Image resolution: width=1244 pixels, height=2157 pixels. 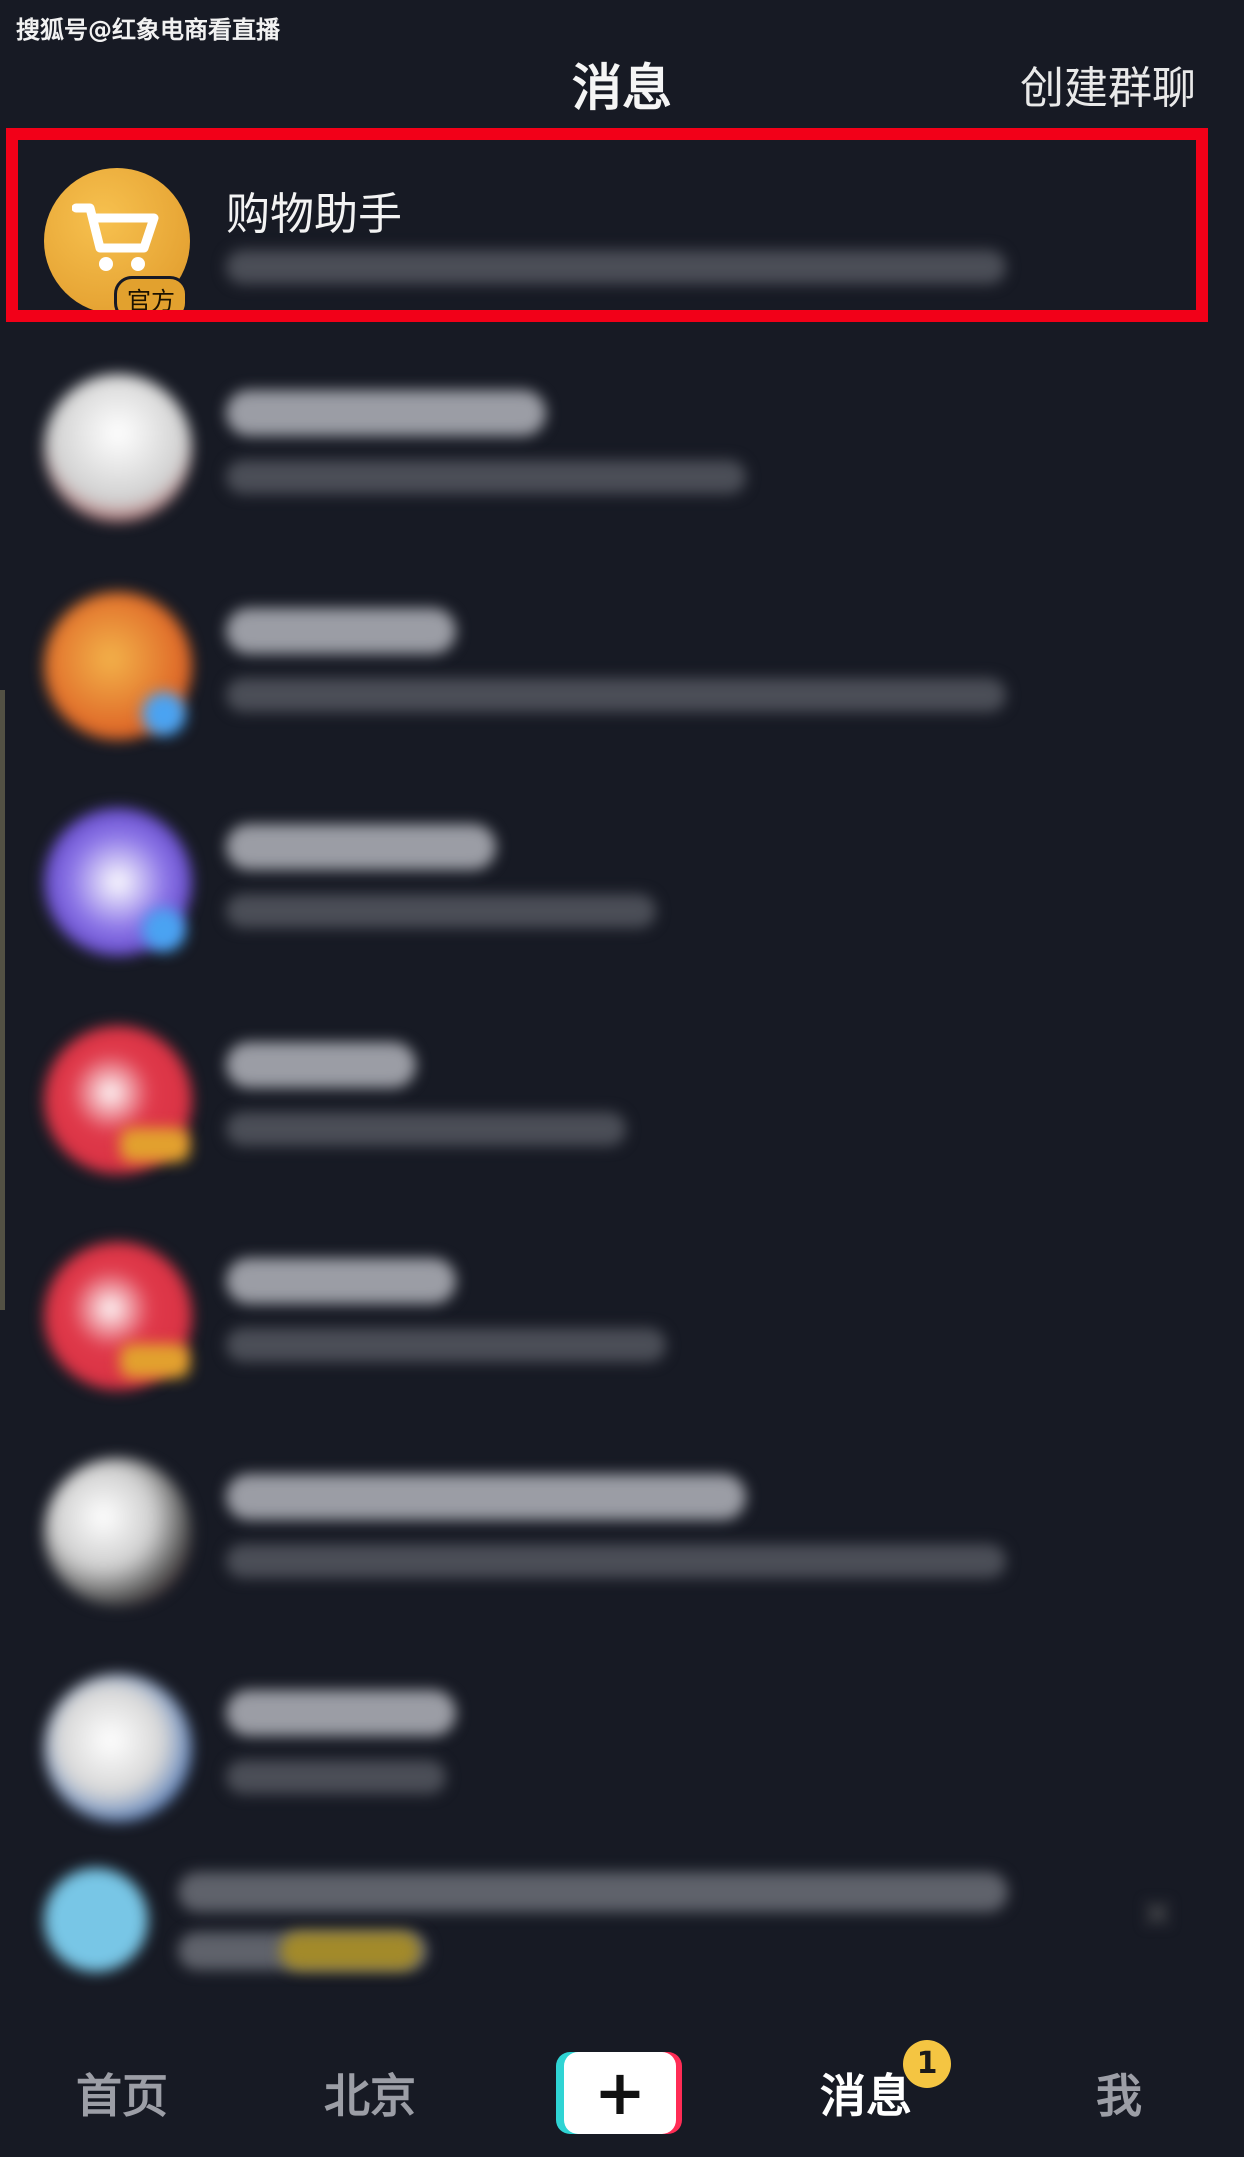 I want to click on close-icon: ×, so click(x=1157, y=1913).